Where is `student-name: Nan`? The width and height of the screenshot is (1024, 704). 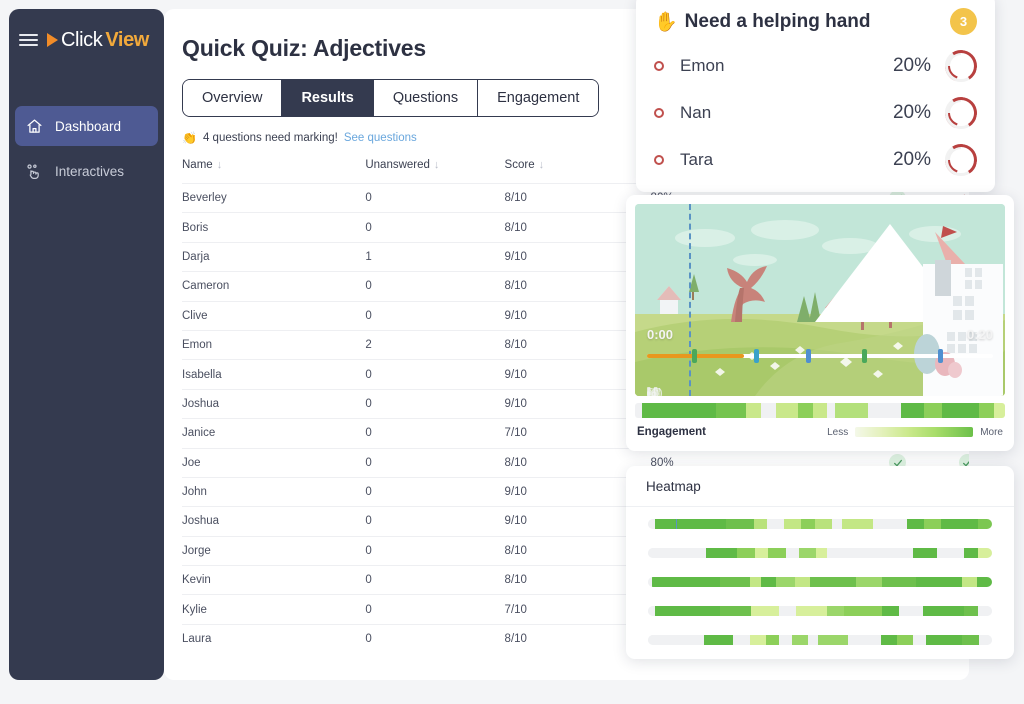
student-name: Nan is located at coordinates (696, 112).